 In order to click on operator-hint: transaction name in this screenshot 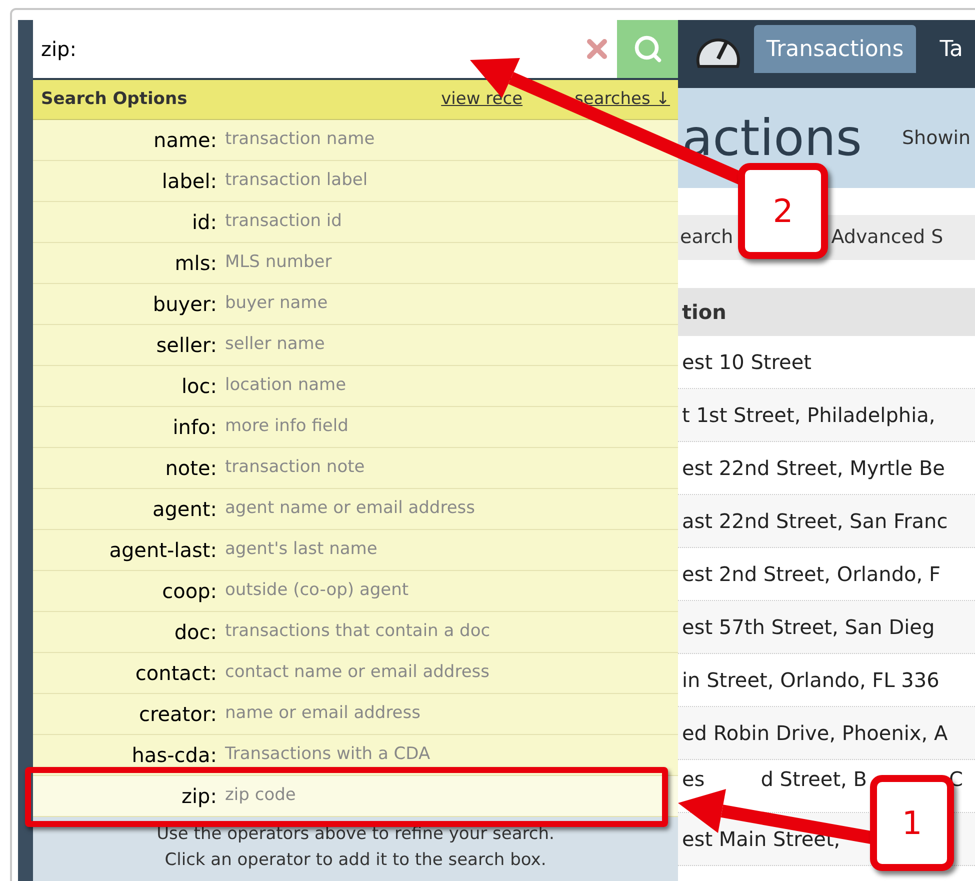, I will do `click(300, 140)`.